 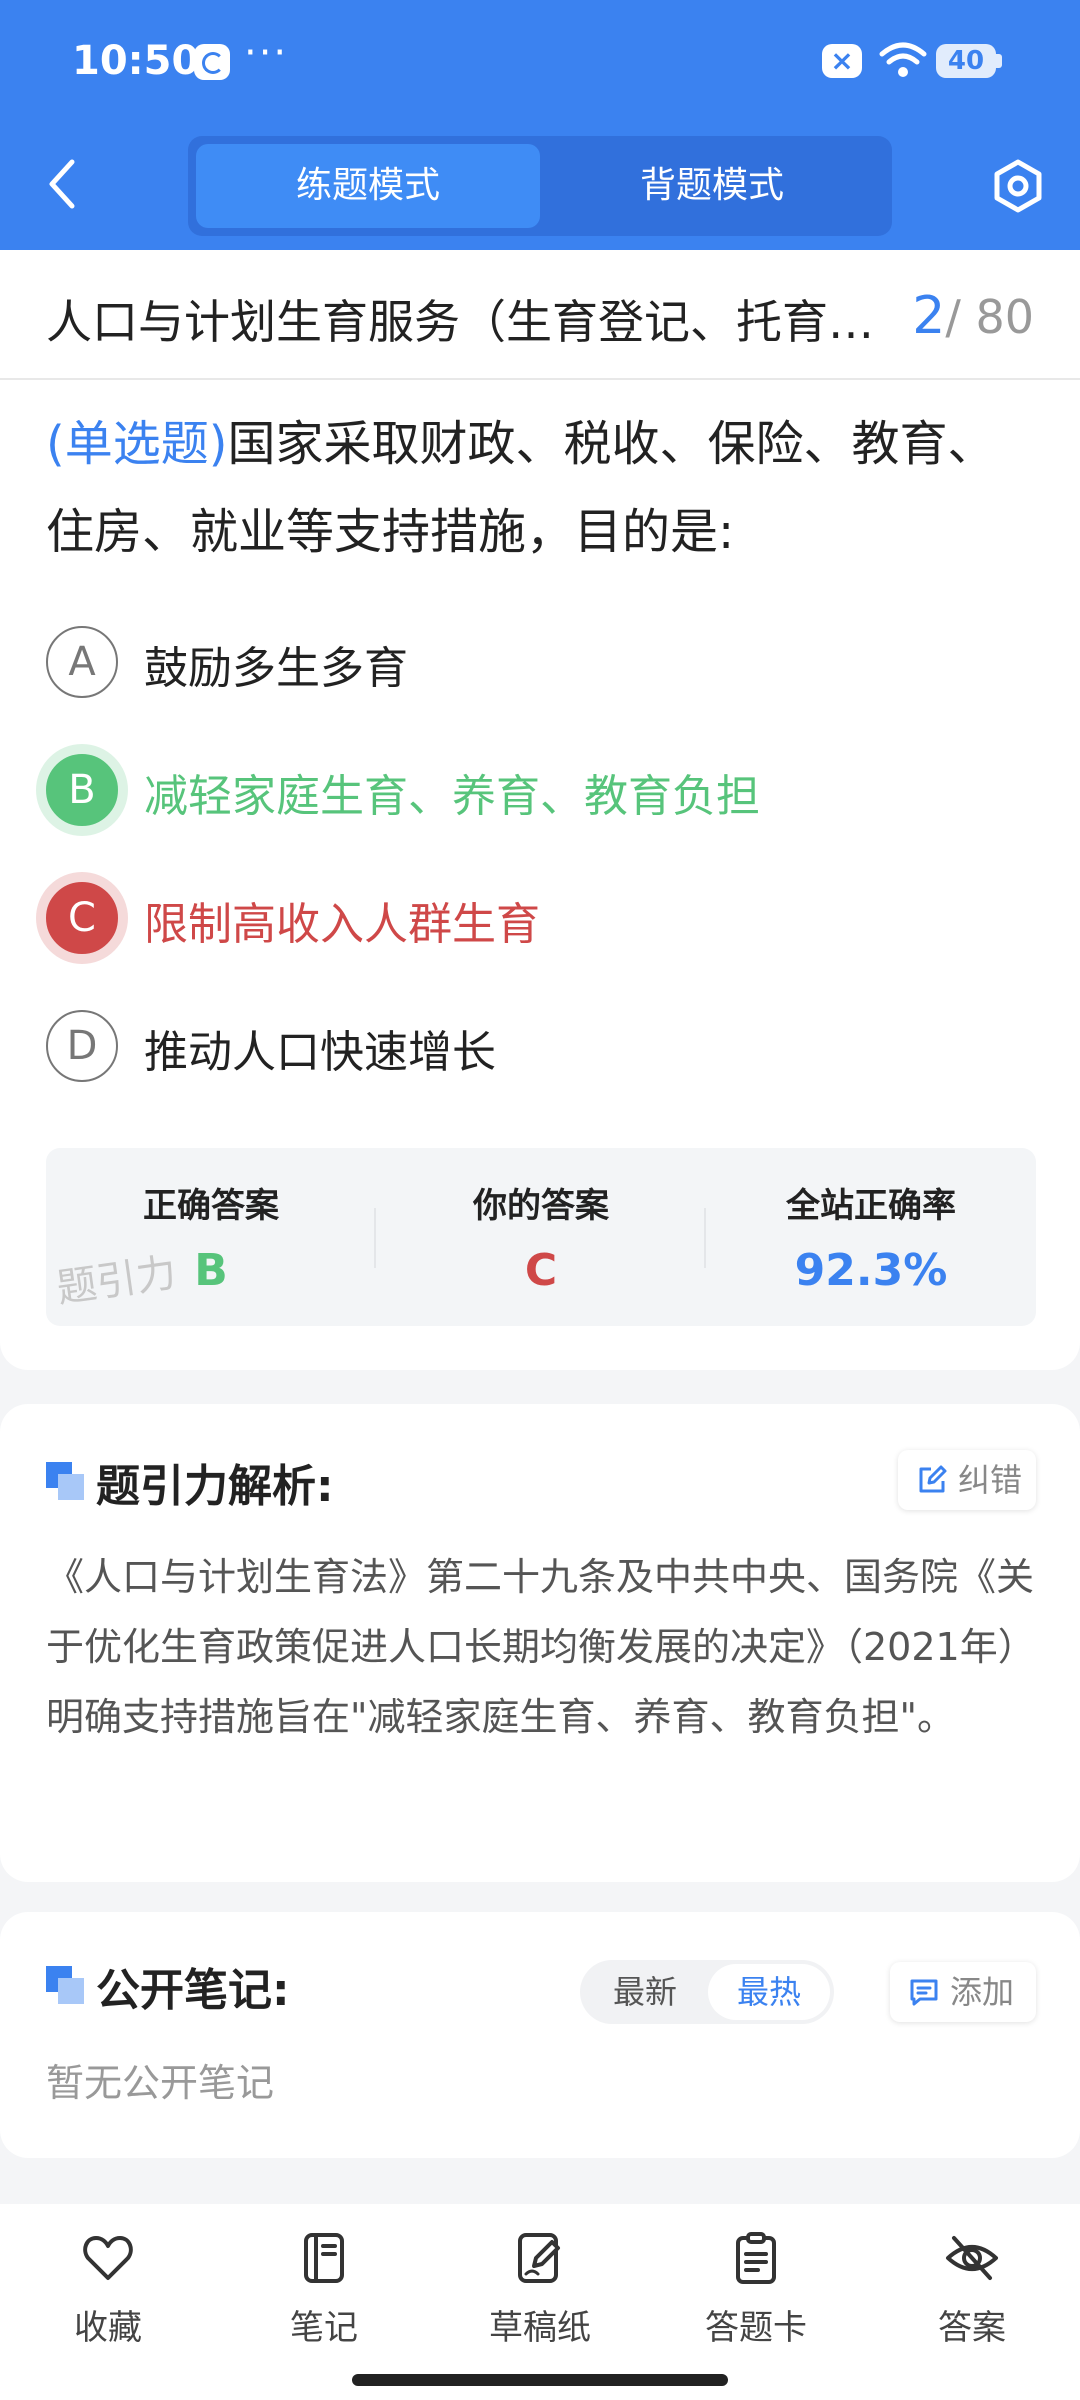 I want to click on edit-icon, so click(x=933, y=1479).